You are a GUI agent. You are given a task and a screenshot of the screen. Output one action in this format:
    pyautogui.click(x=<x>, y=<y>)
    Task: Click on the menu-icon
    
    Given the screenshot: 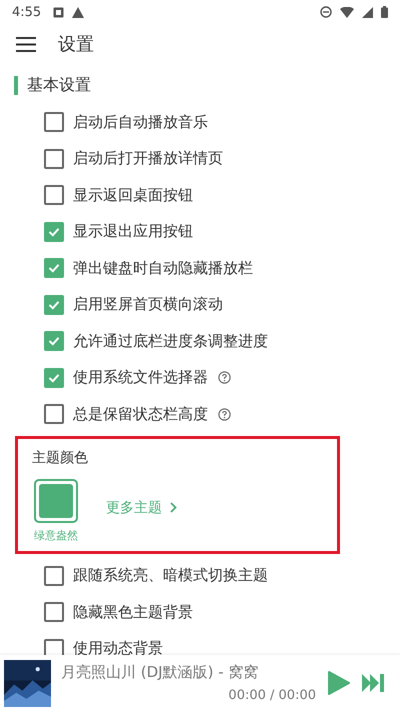 What is the action you would take?
    pyautogui.click(x=26, y=44)
    